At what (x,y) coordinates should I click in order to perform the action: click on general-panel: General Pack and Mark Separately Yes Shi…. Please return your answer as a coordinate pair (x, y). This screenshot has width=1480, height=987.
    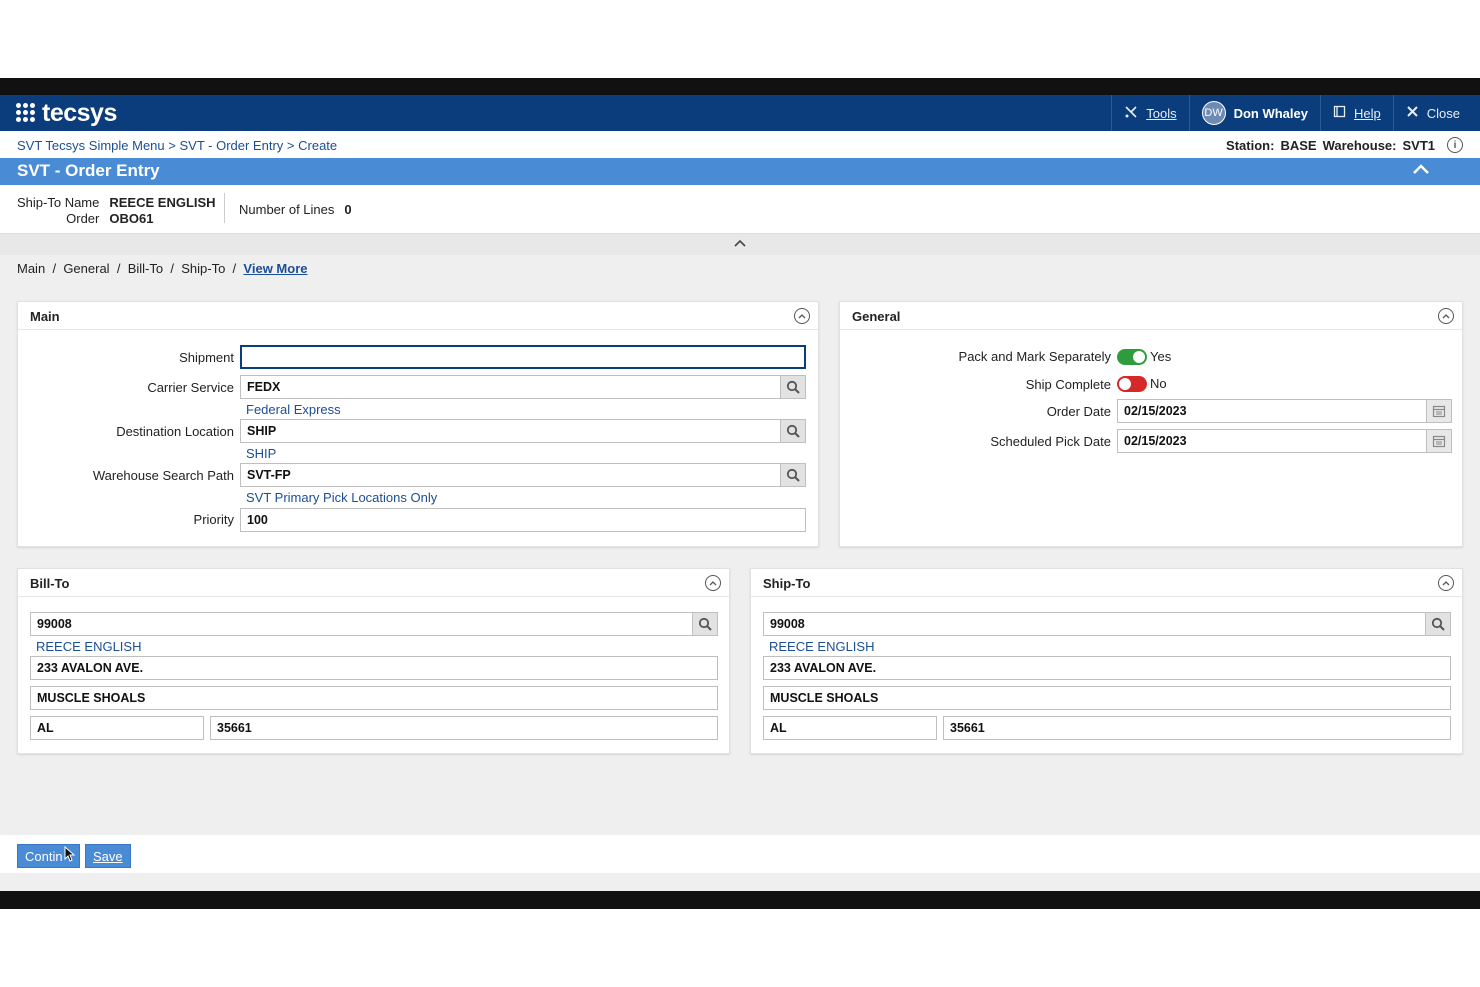
    Looking at the image, I should click on (1151, 424).